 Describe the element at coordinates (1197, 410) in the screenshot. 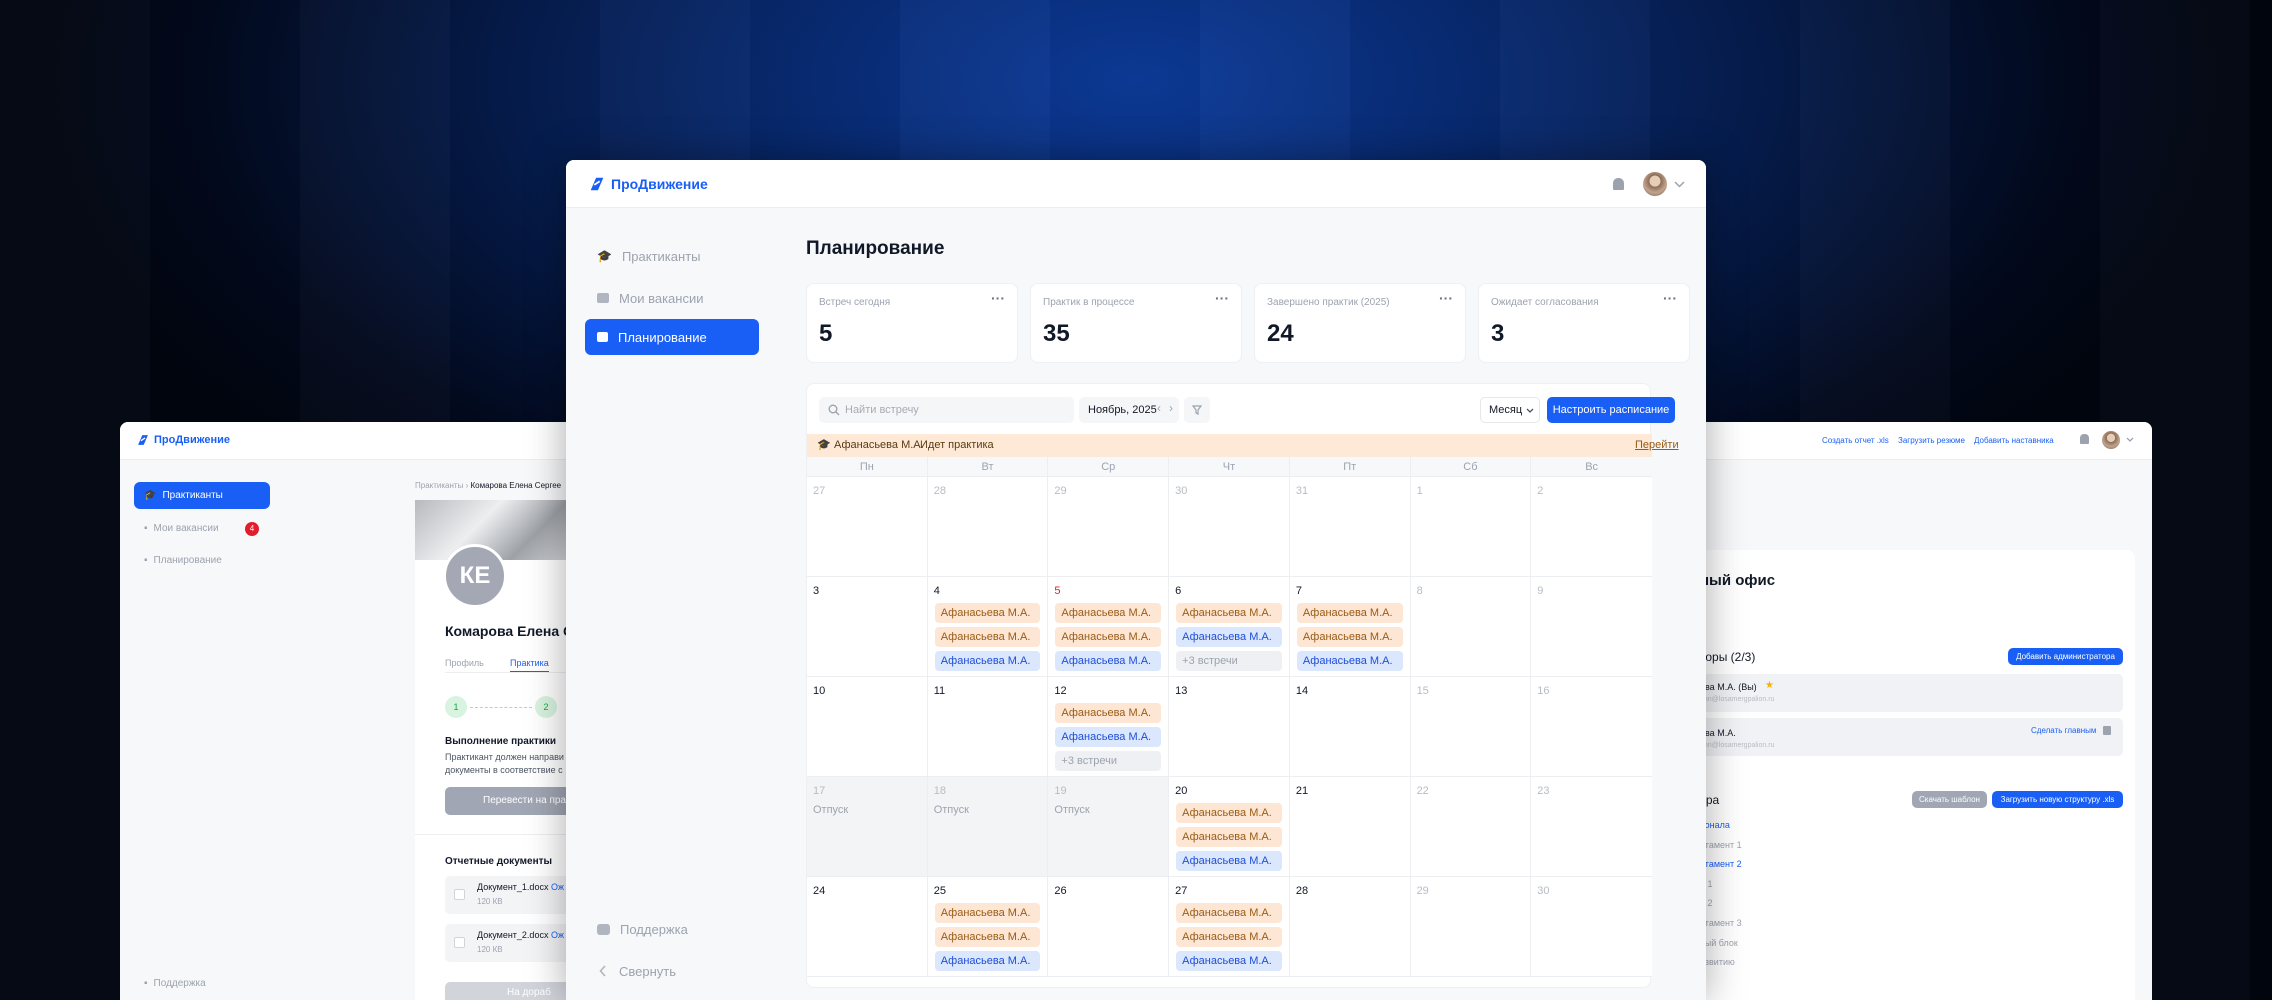

I see `filter-button` at that location.